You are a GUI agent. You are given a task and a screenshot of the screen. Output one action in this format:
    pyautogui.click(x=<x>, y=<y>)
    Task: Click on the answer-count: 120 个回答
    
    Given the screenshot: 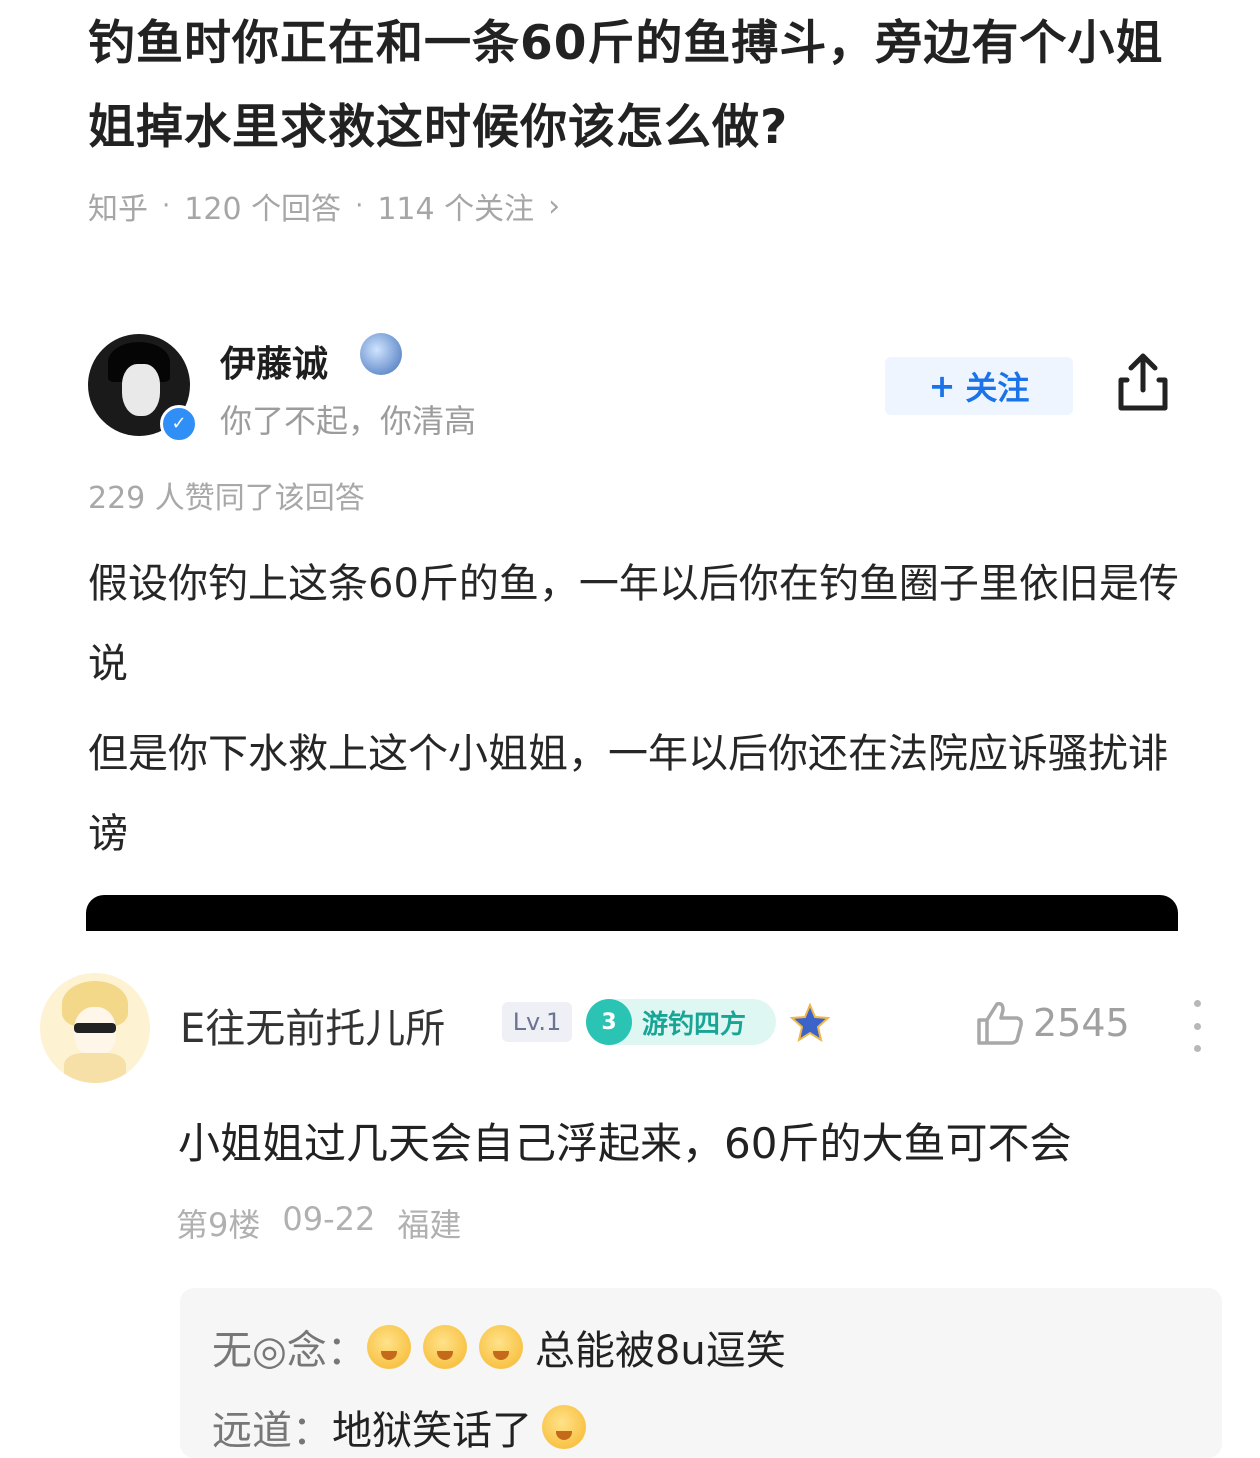 What is the action you would take?
    pyautogui.click(x=262, y=206)
    